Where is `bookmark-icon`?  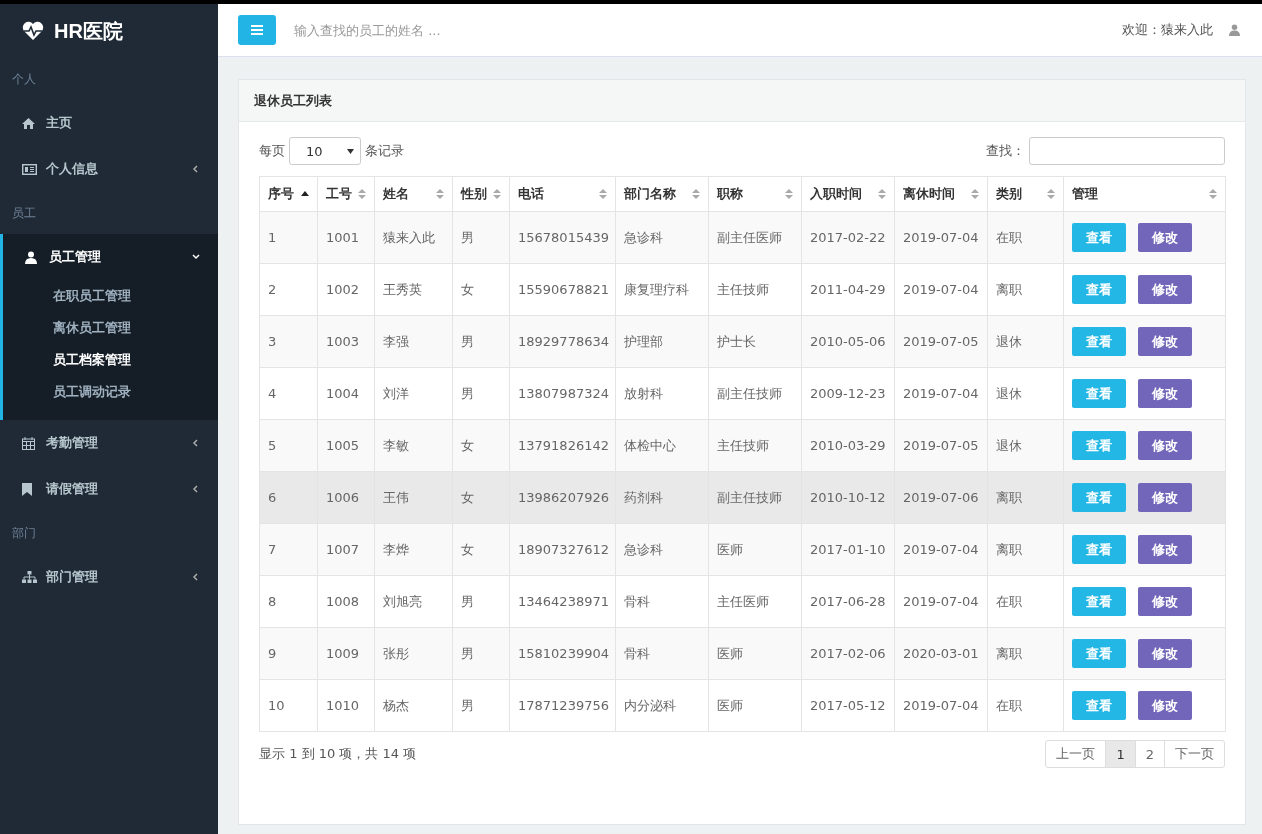 bookmark-icon is located at coordinates (27, 489).